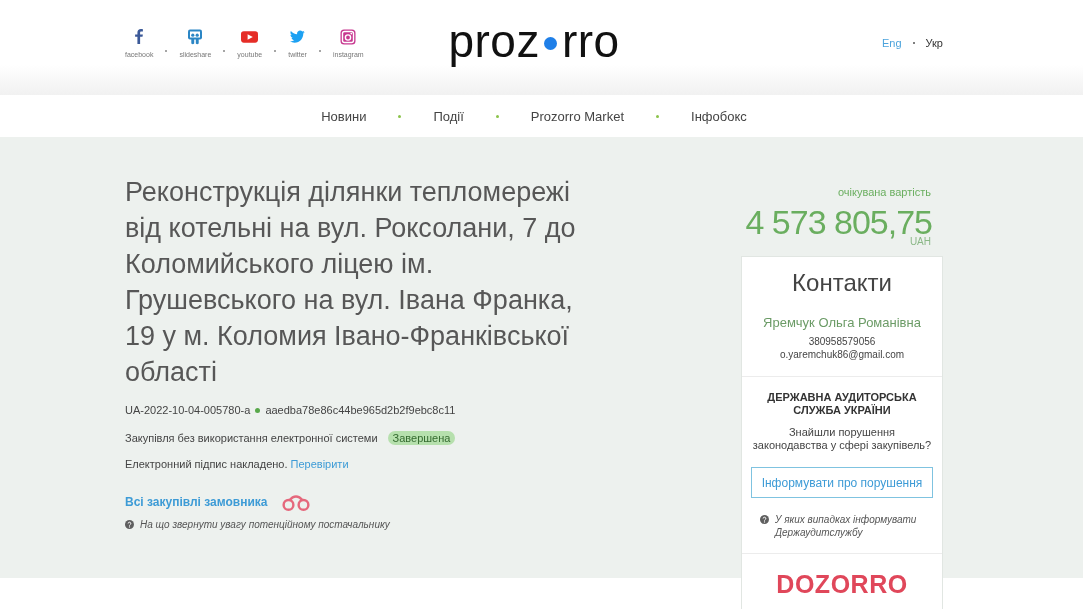  Describe the element at coordinates (195, 37) in the screenshot. I see `slides-icon` at that location.